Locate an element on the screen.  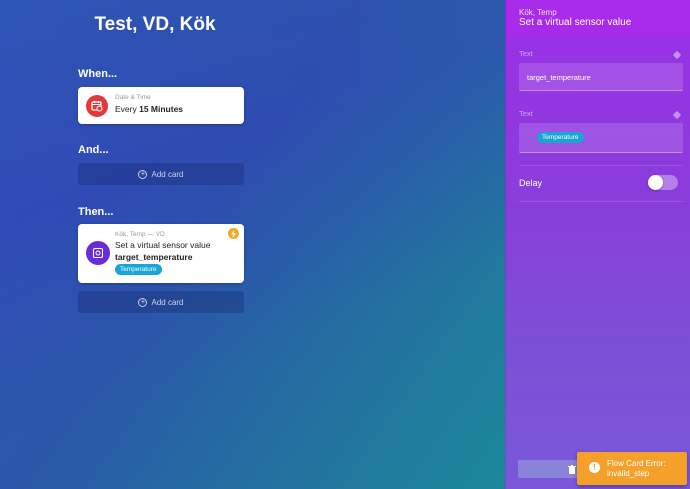
add-card-button-and: + Add card is located at coordinates (161, 174).